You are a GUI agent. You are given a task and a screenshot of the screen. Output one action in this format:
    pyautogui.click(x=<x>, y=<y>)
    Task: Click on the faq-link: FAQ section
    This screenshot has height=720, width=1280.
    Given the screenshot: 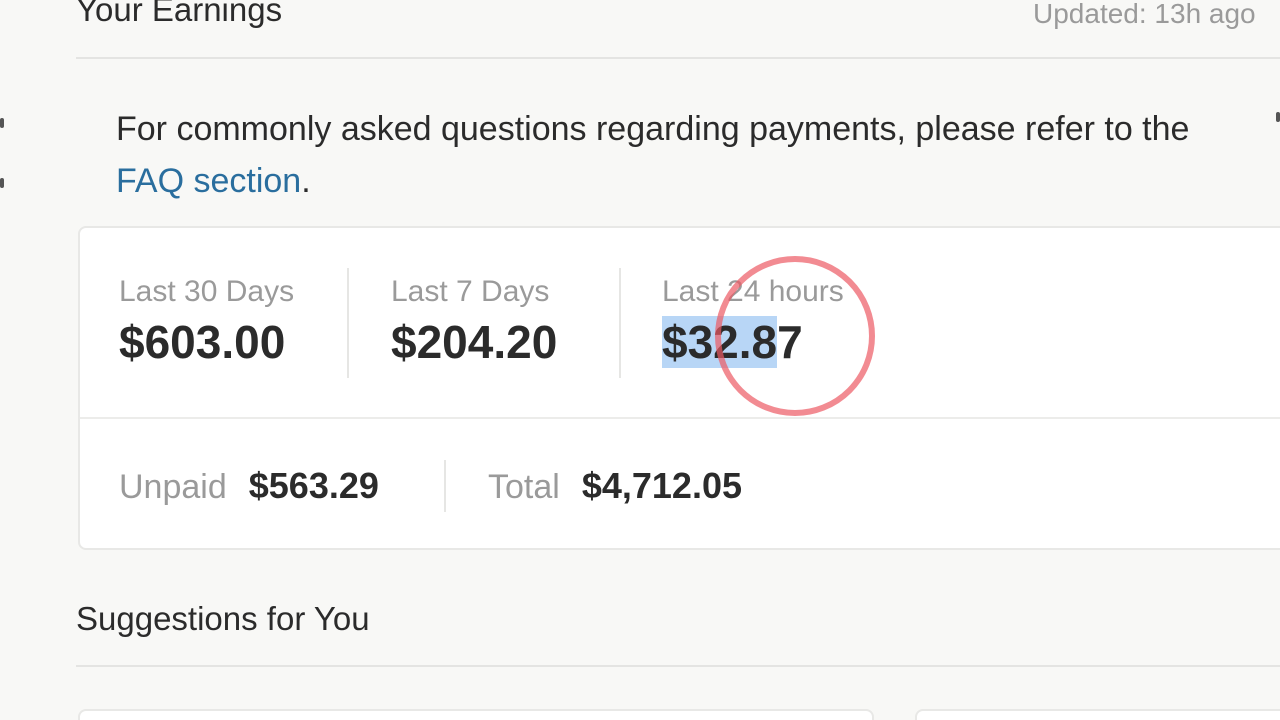 What is the action you would take?
    pyautogui.click(x=208, y=181)
    